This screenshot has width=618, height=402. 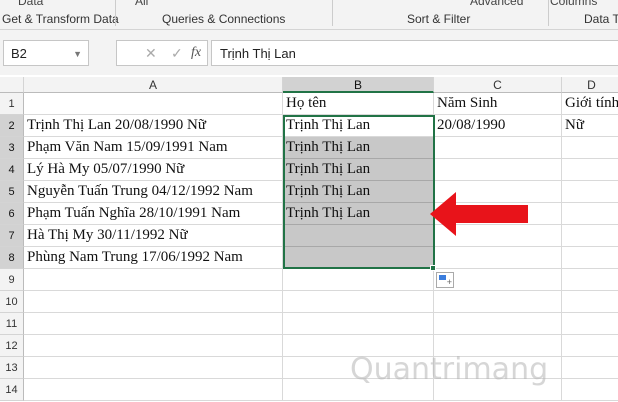 What do you see at coordinates (590, 346) in the screenshot?
I see `cell-d12` at bounding box center [590, 346].